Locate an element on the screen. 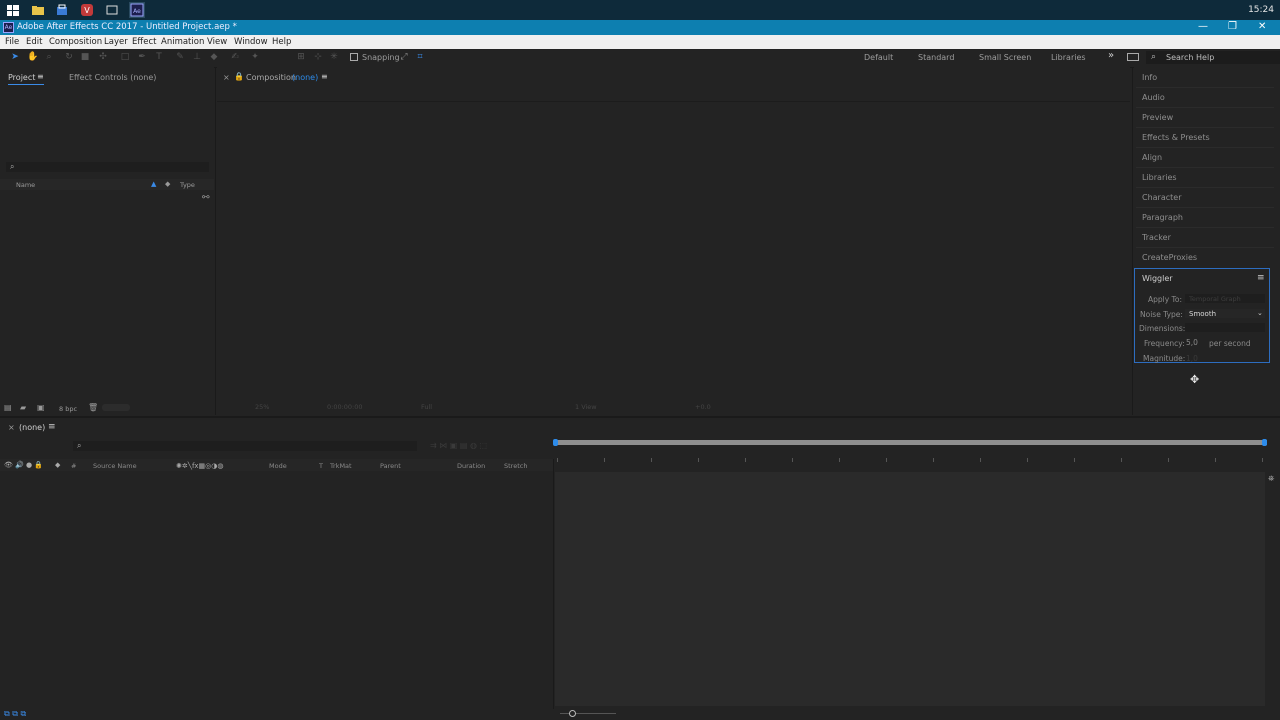  view-layout-value: 1 View is located at coordinates (586, 407).